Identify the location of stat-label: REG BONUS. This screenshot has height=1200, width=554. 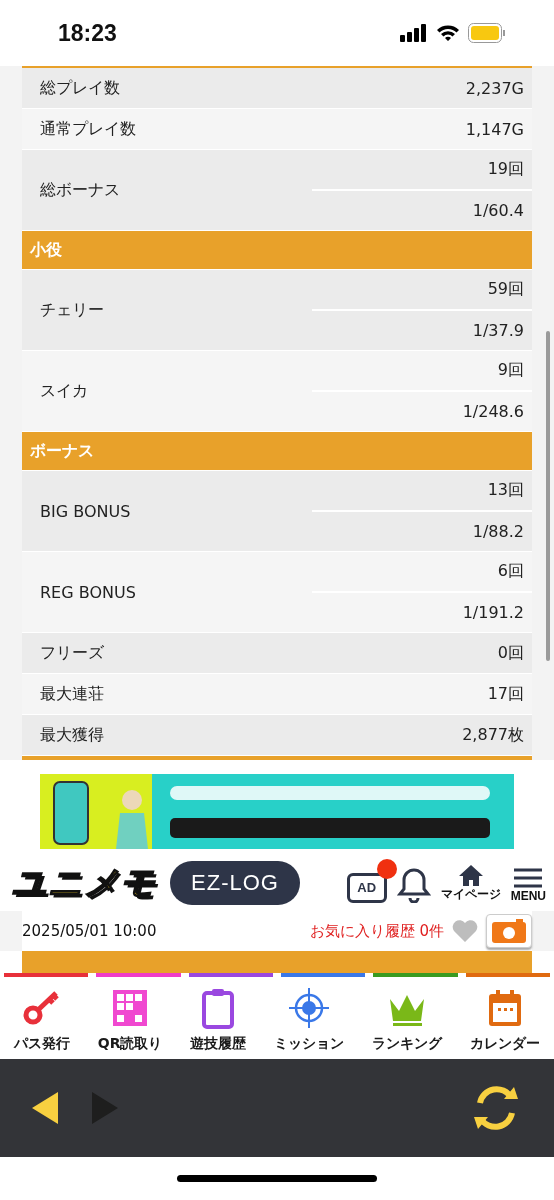
(88, 592).